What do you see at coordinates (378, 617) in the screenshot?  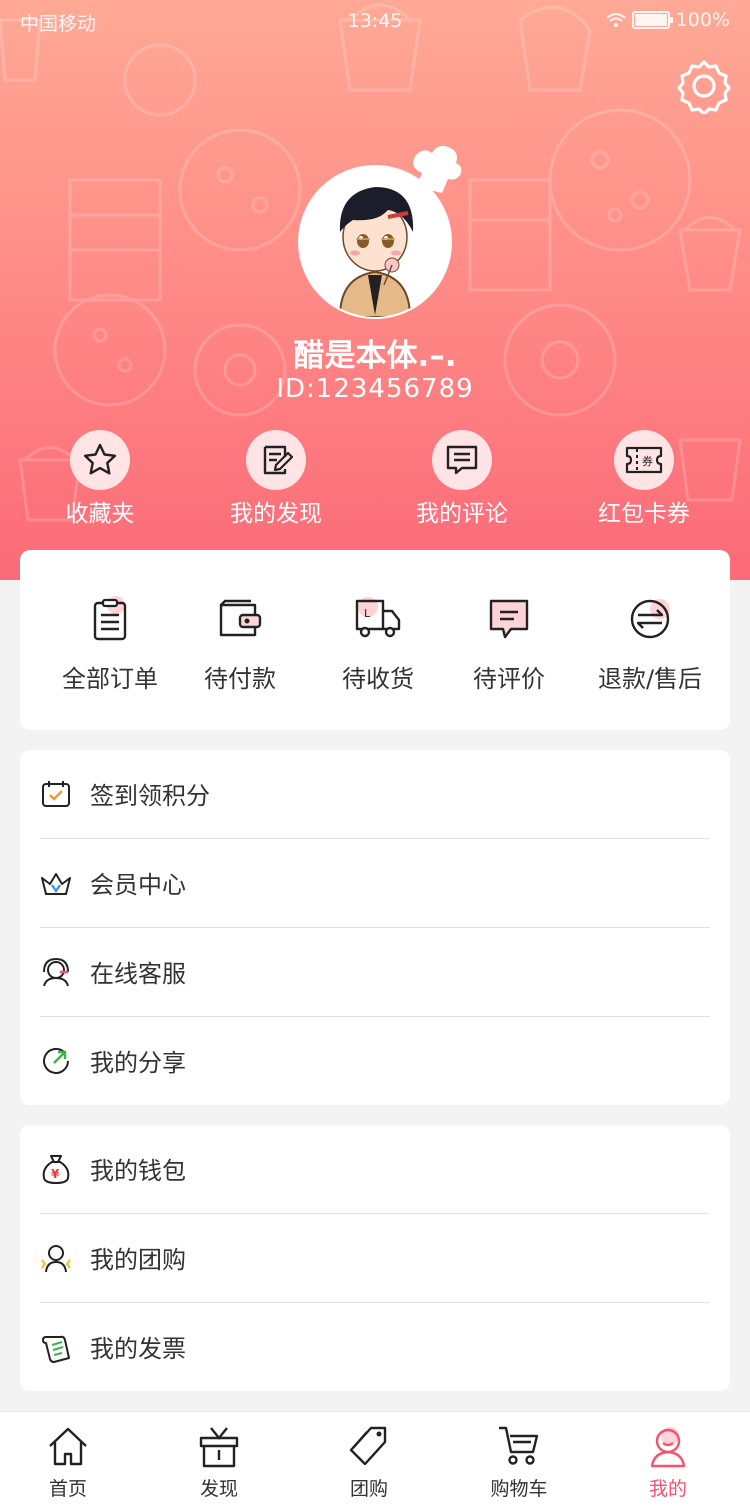 I see `truck-icon: L` at bounding box center [378, 617].